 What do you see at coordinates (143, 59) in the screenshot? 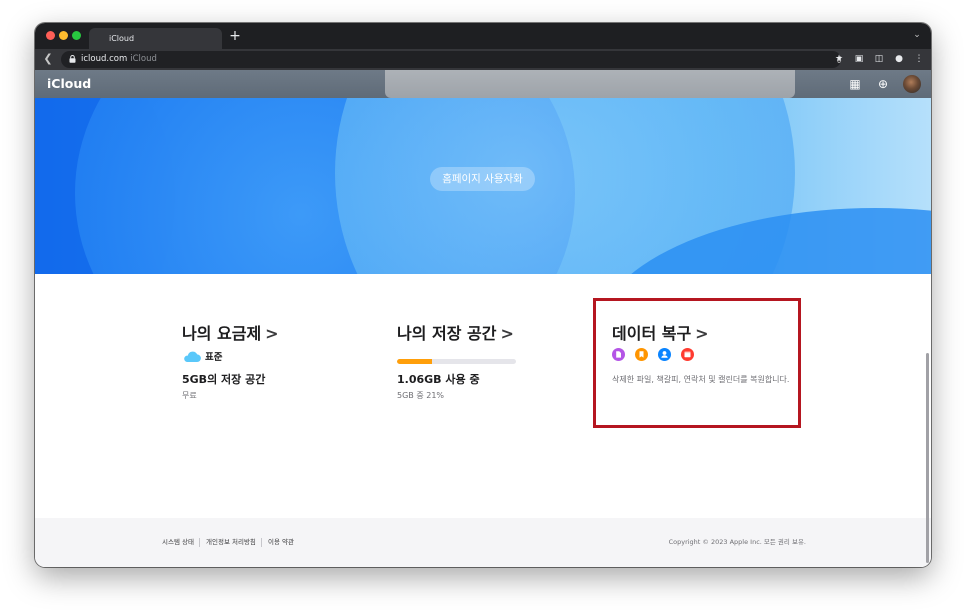
I see `url-page-title: iCloud` at bounding box center [143, 59].